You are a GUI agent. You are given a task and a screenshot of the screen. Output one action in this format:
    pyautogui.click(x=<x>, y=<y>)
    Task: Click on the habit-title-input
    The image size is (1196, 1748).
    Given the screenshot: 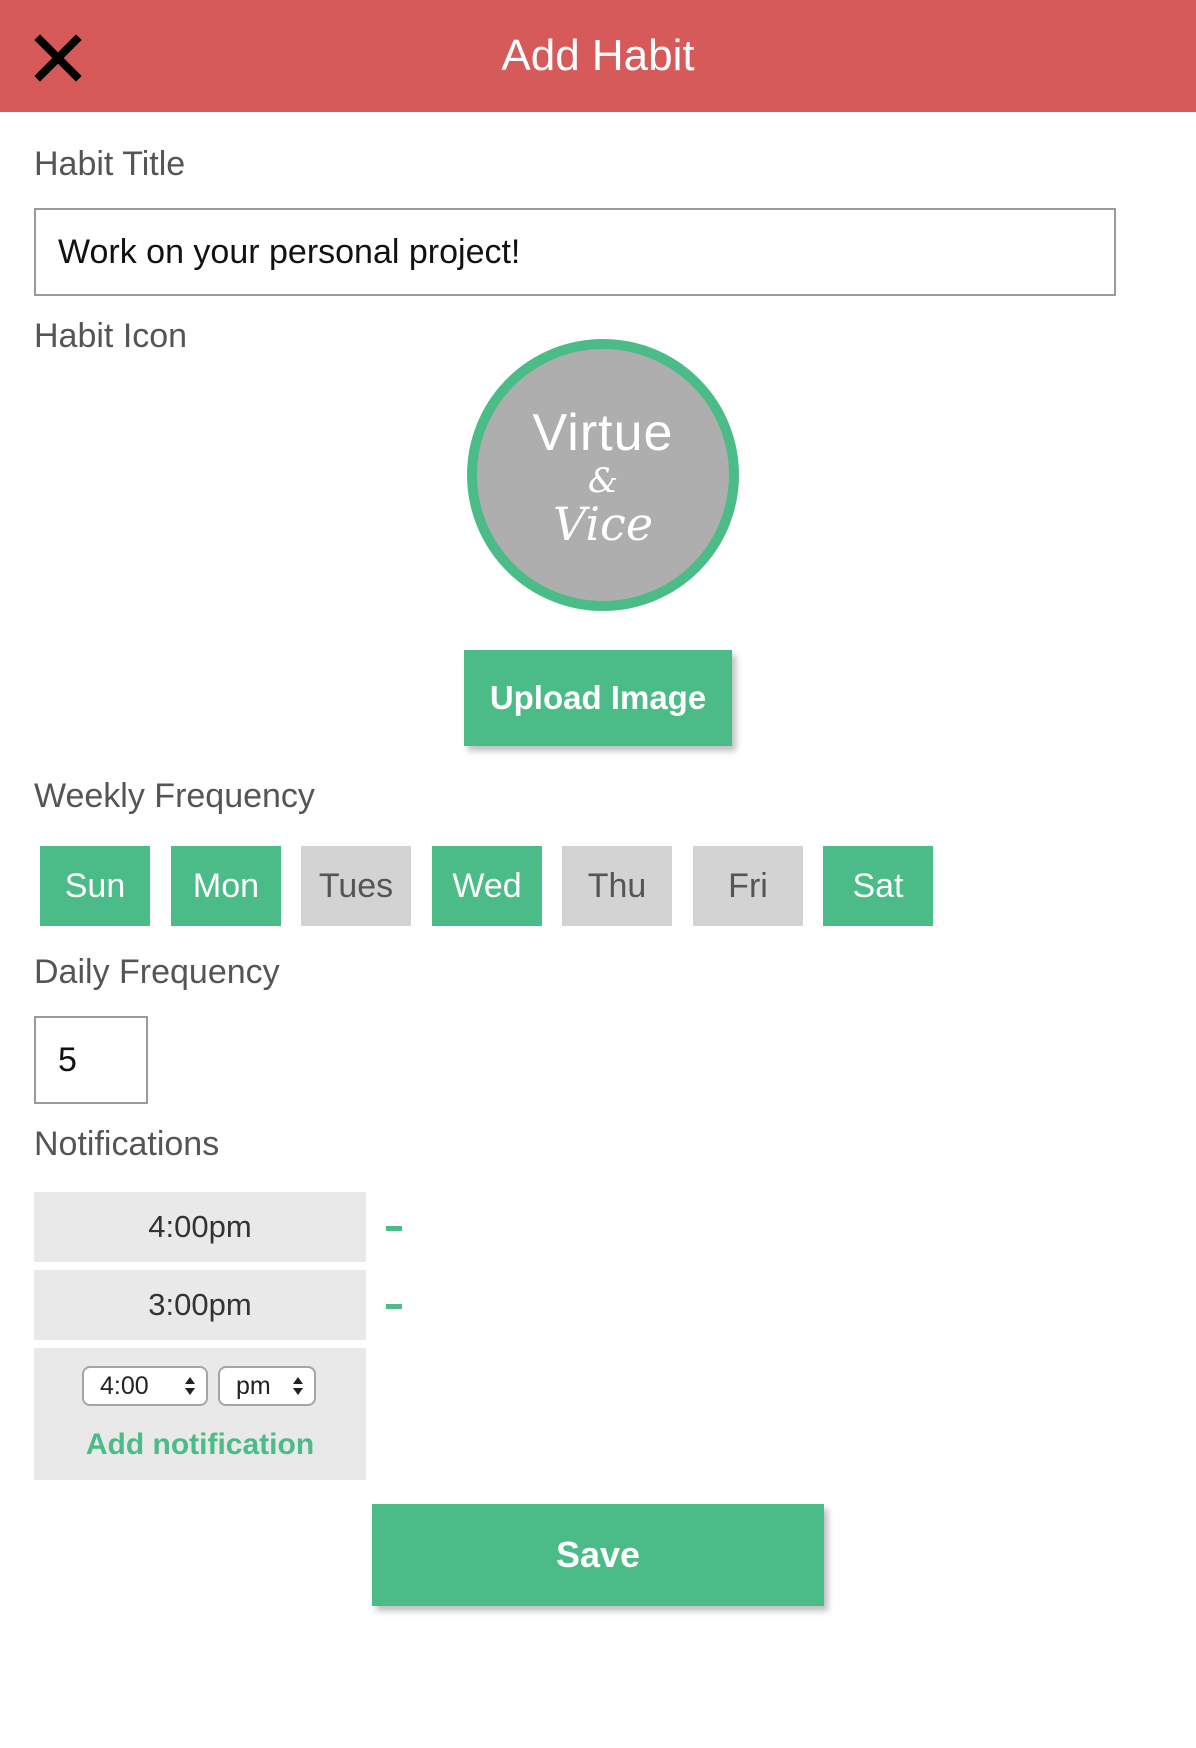 What is the action you would take?
    pyautogui.click(x=575, y=252)
    